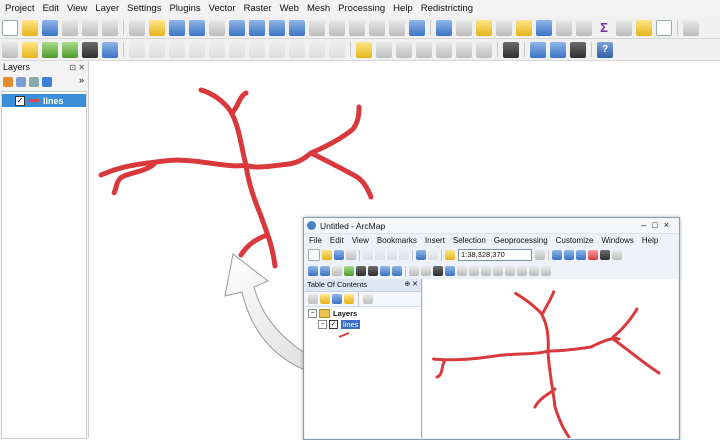  I want to click on arc-add-data-icon, so click(450, 255).